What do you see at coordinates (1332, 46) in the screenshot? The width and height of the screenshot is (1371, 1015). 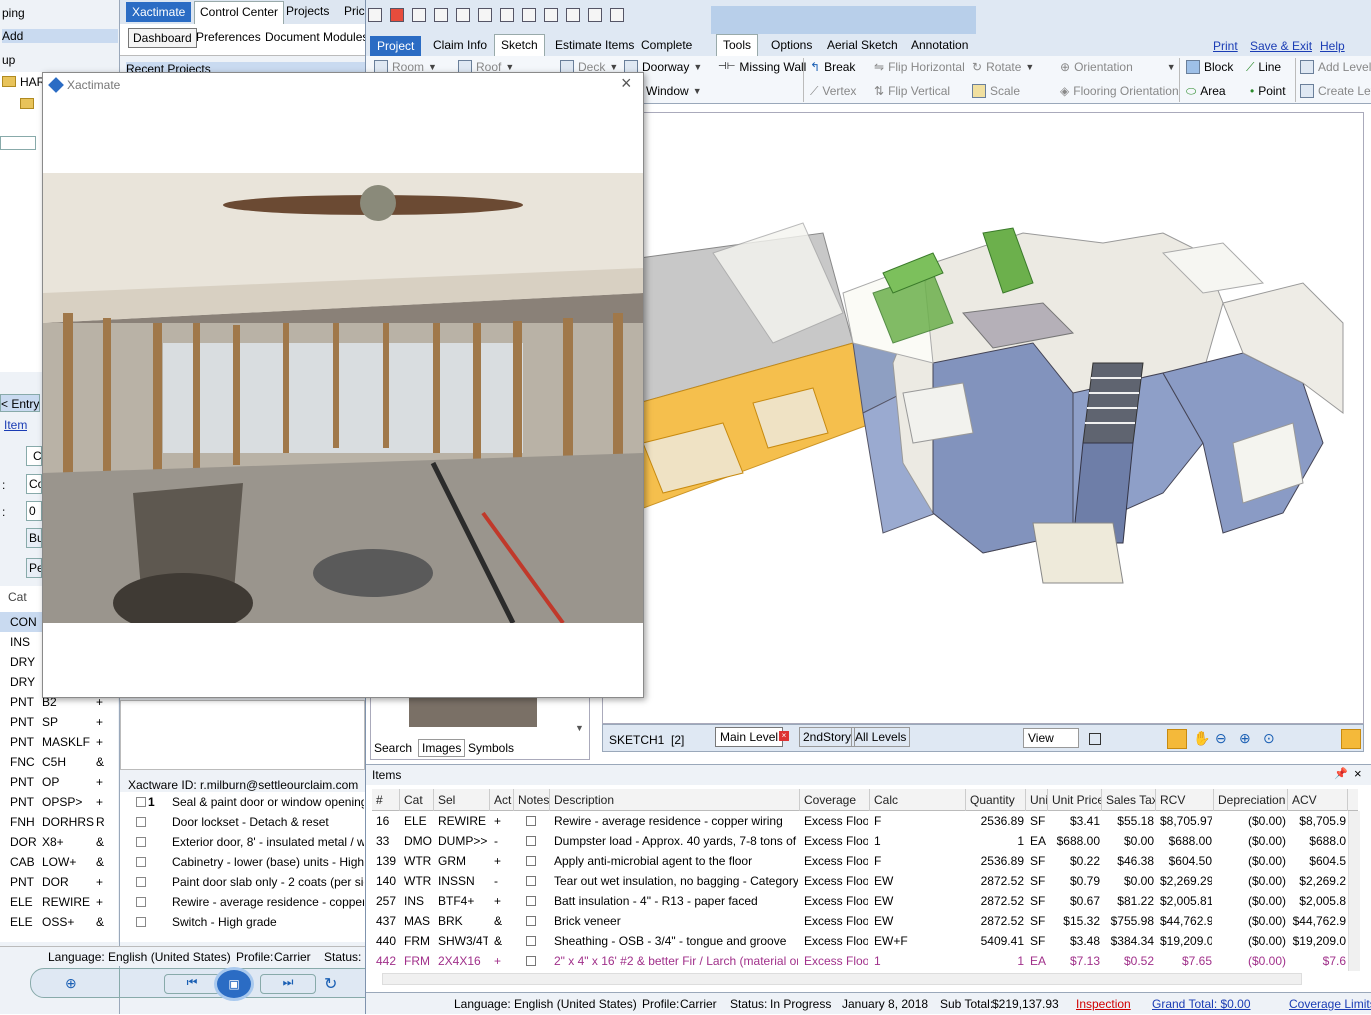 I see `help-link: Help` at bounding box center [1332, 46].